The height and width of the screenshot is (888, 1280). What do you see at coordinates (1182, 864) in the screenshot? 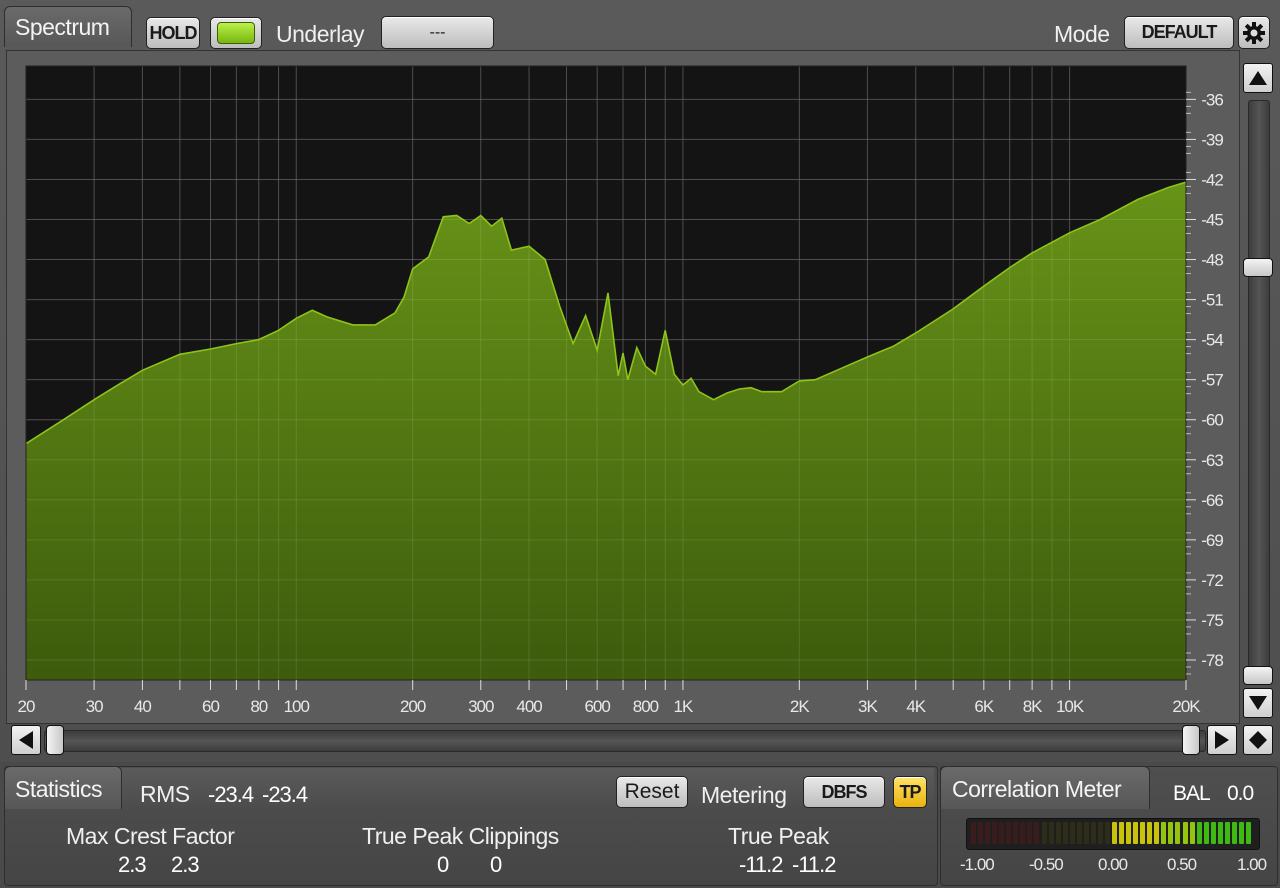
I see `correlation-scale-0-5: 0.50` at bounding box center [1182, 864].